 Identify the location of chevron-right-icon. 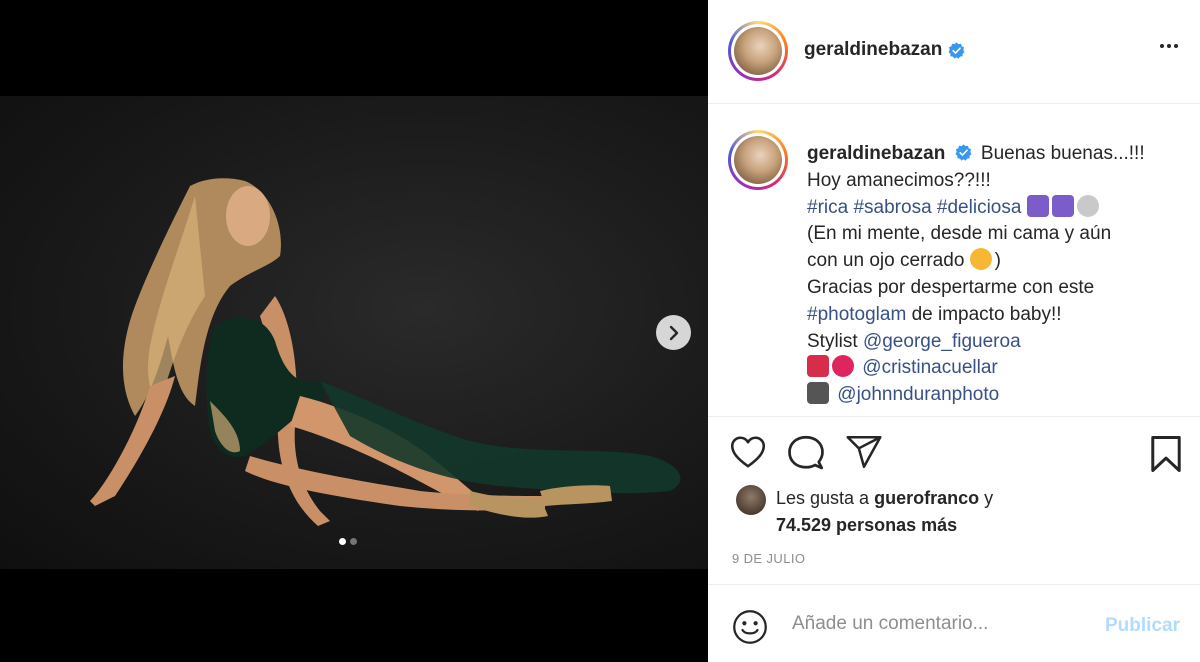
(673, 332).